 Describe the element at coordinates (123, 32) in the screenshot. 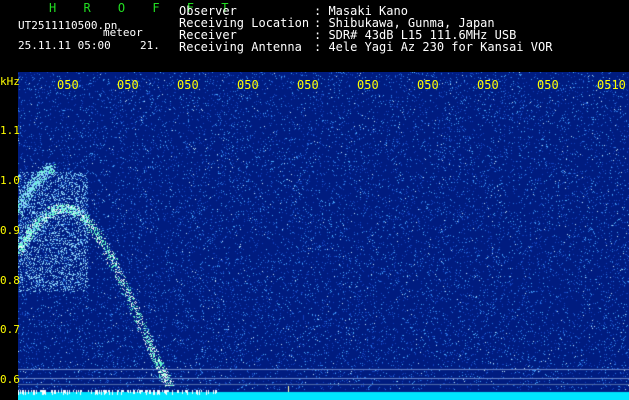

I see `meteor-type-label: meteor` at that location.